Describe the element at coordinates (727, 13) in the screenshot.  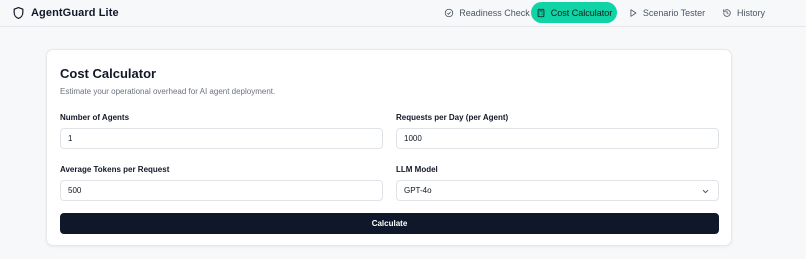
I see `history-icon` at that location.